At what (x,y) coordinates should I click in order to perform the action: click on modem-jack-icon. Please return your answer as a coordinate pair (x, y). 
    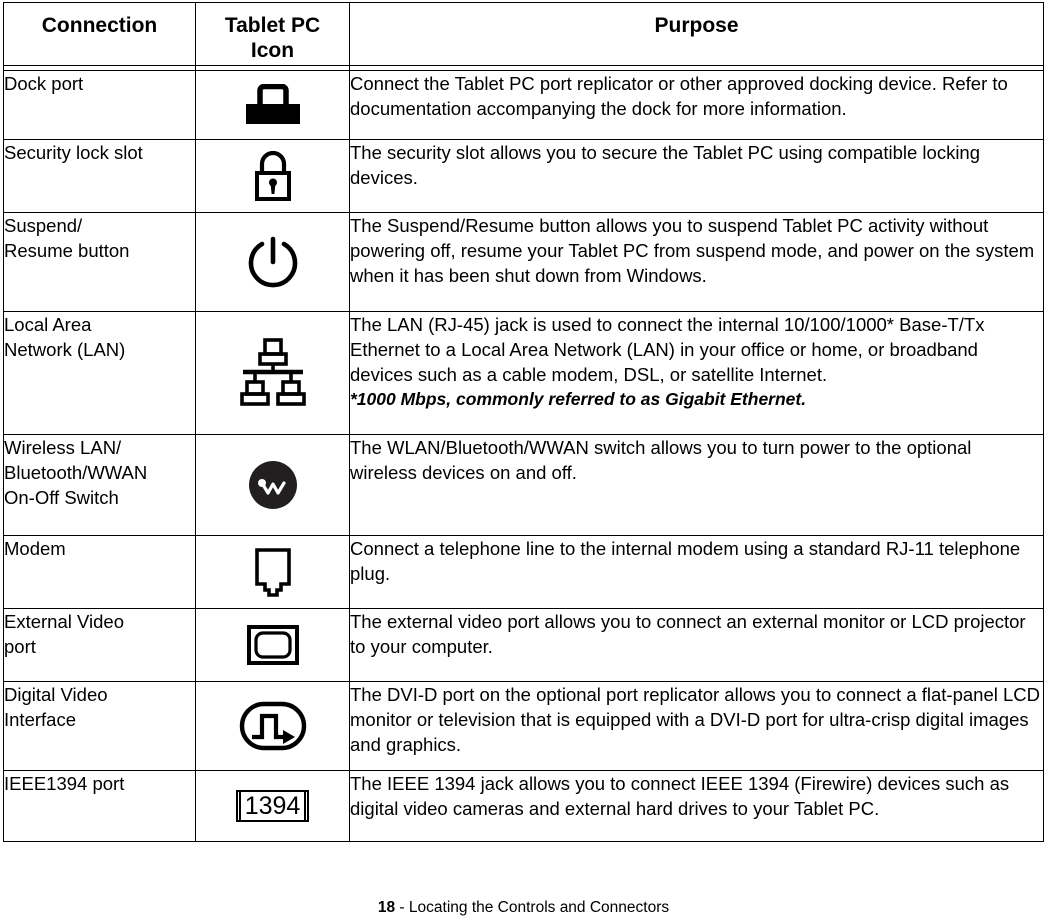
    Looking at the image, I should click on (272, 572).